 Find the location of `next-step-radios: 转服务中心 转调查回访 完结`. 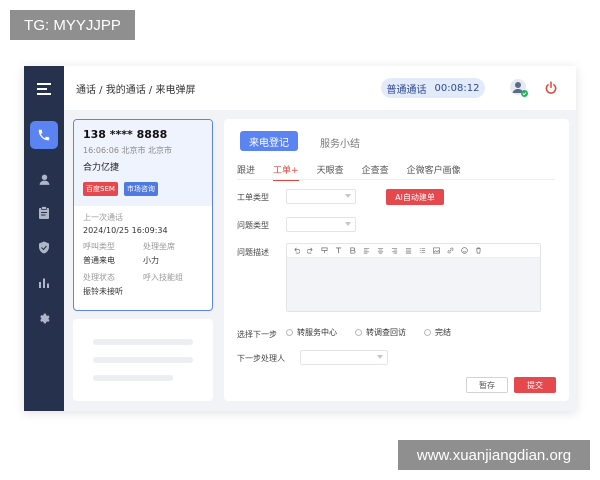

next-step-radios: 转服务中心 转调查回访 完结 is located at coordinates (372, 332).